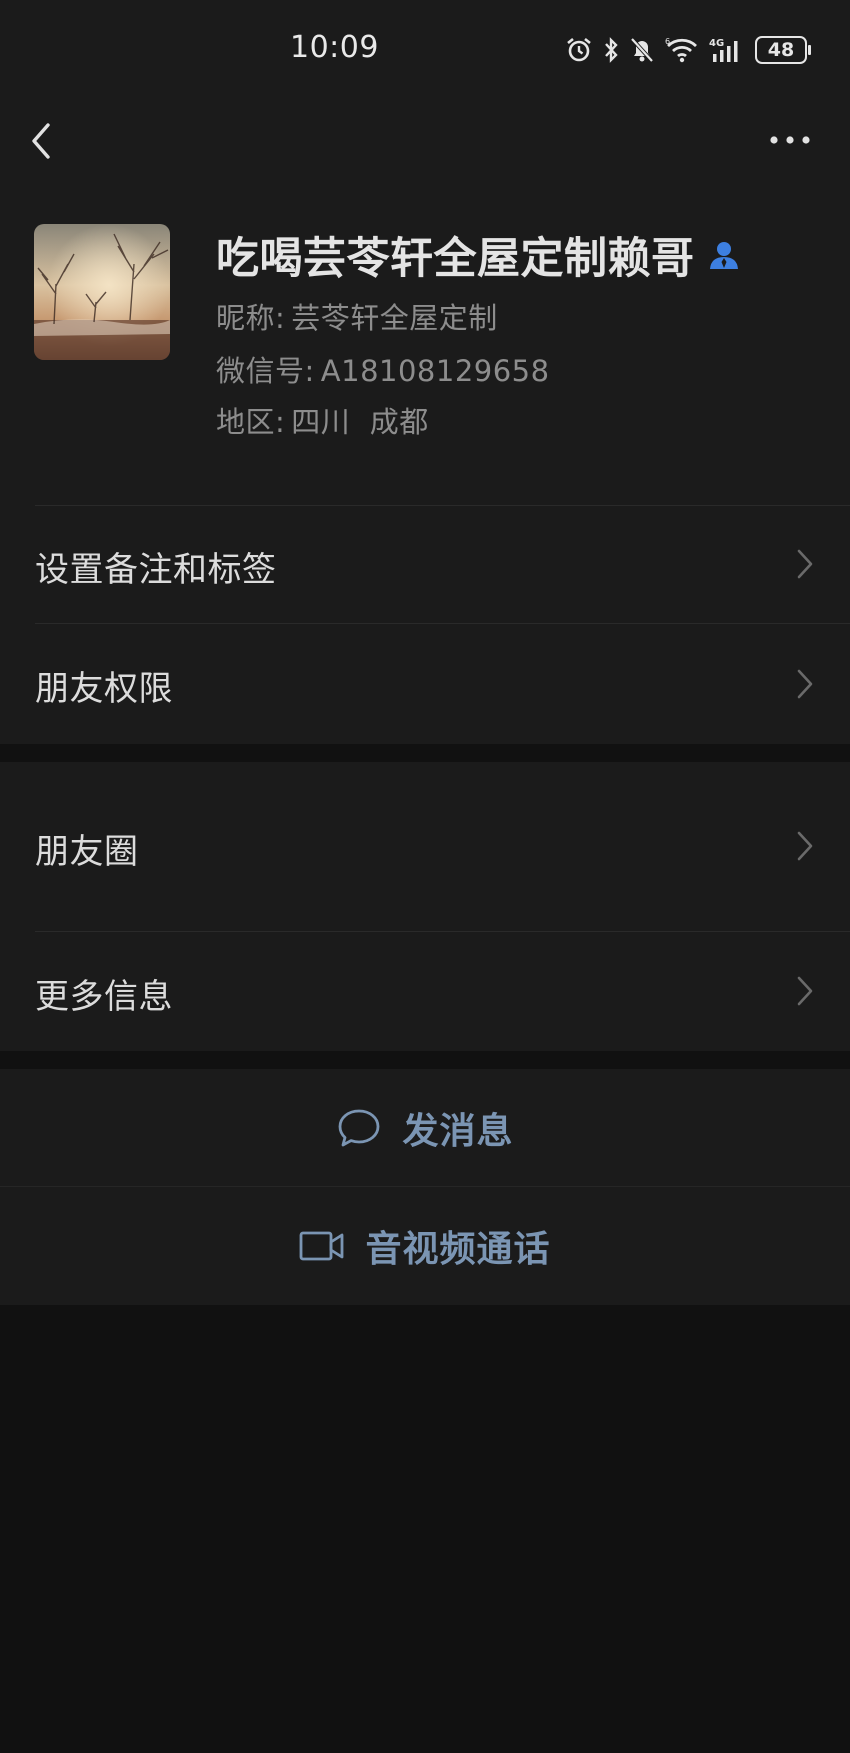 This screenshot has height=1753, width=850. Describe the element at coordinates (667, 41) in the screenshot. I see `svg-text: 6` at that location.